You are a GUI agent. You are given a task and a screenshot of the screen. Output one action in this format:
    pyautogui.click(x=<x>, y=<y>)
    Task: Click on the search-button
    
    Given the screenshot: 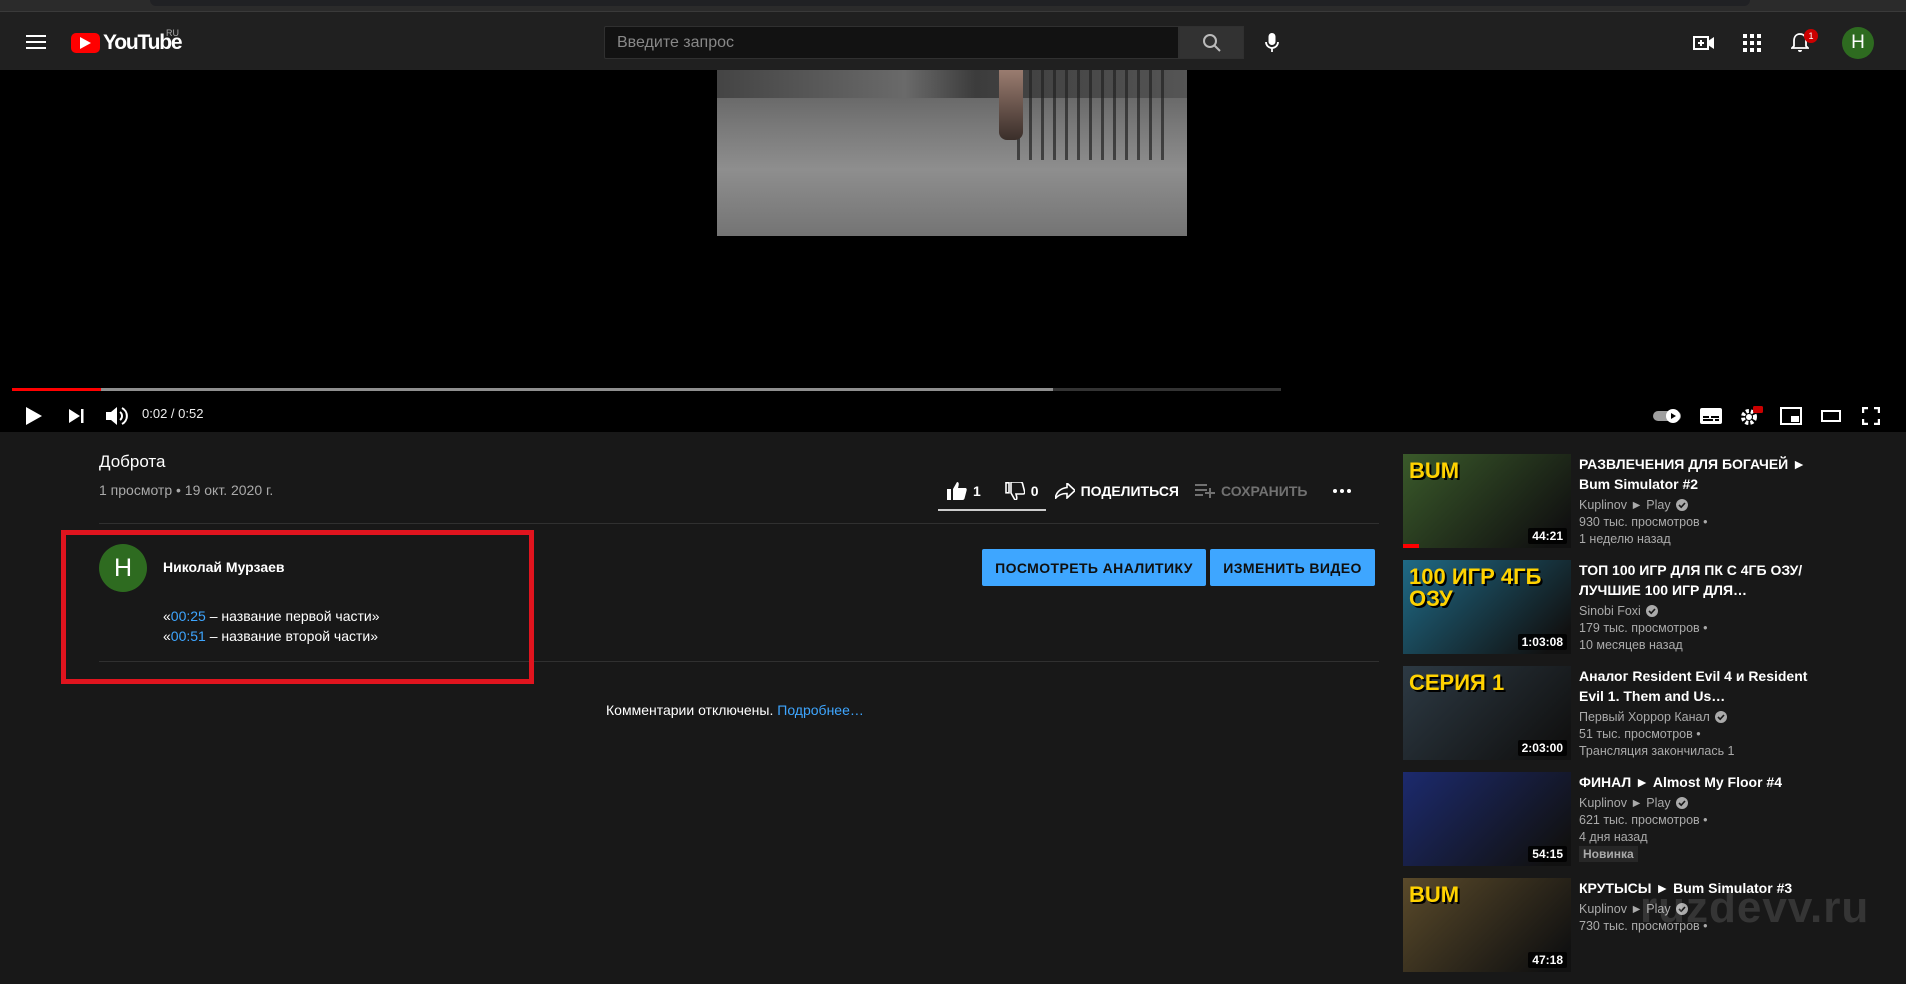 What is the action you would take?
    pyautogui.click(x=1211, y=42)
    